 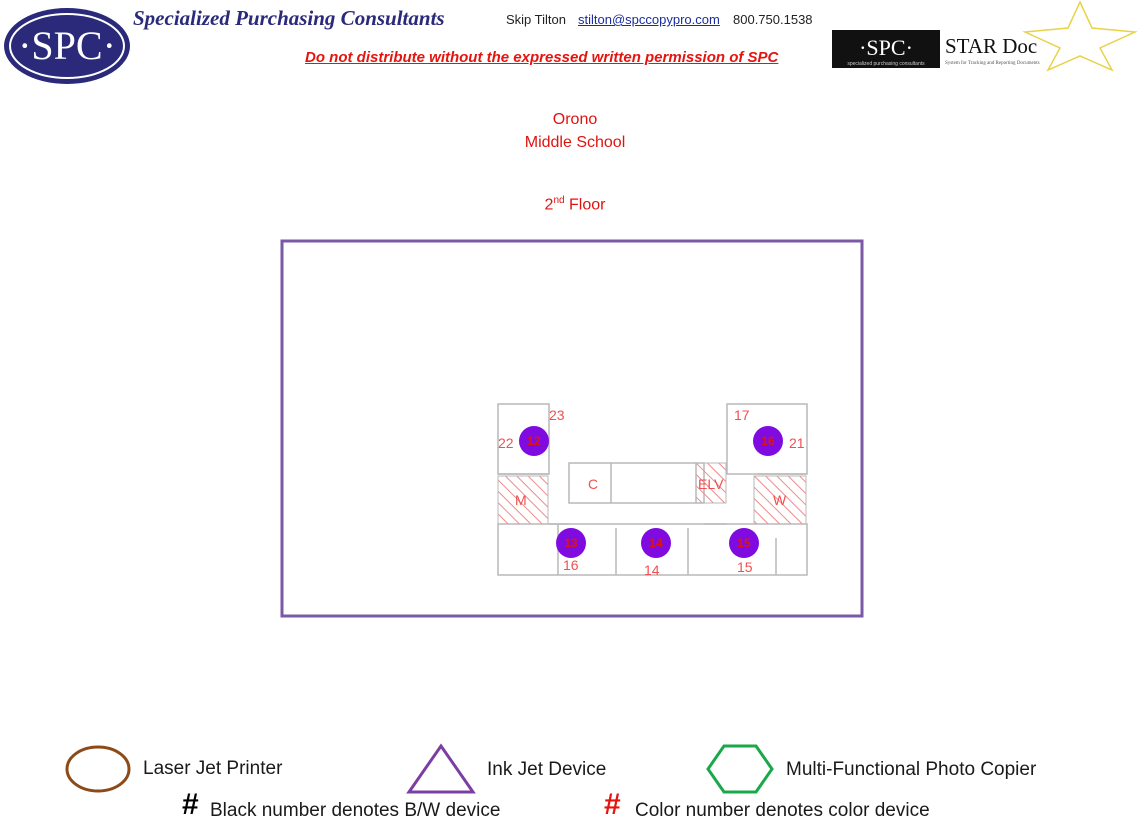 I want to click on stardoc-brand-sub: specialized purchasing consultants, so click(x=886, y=64).